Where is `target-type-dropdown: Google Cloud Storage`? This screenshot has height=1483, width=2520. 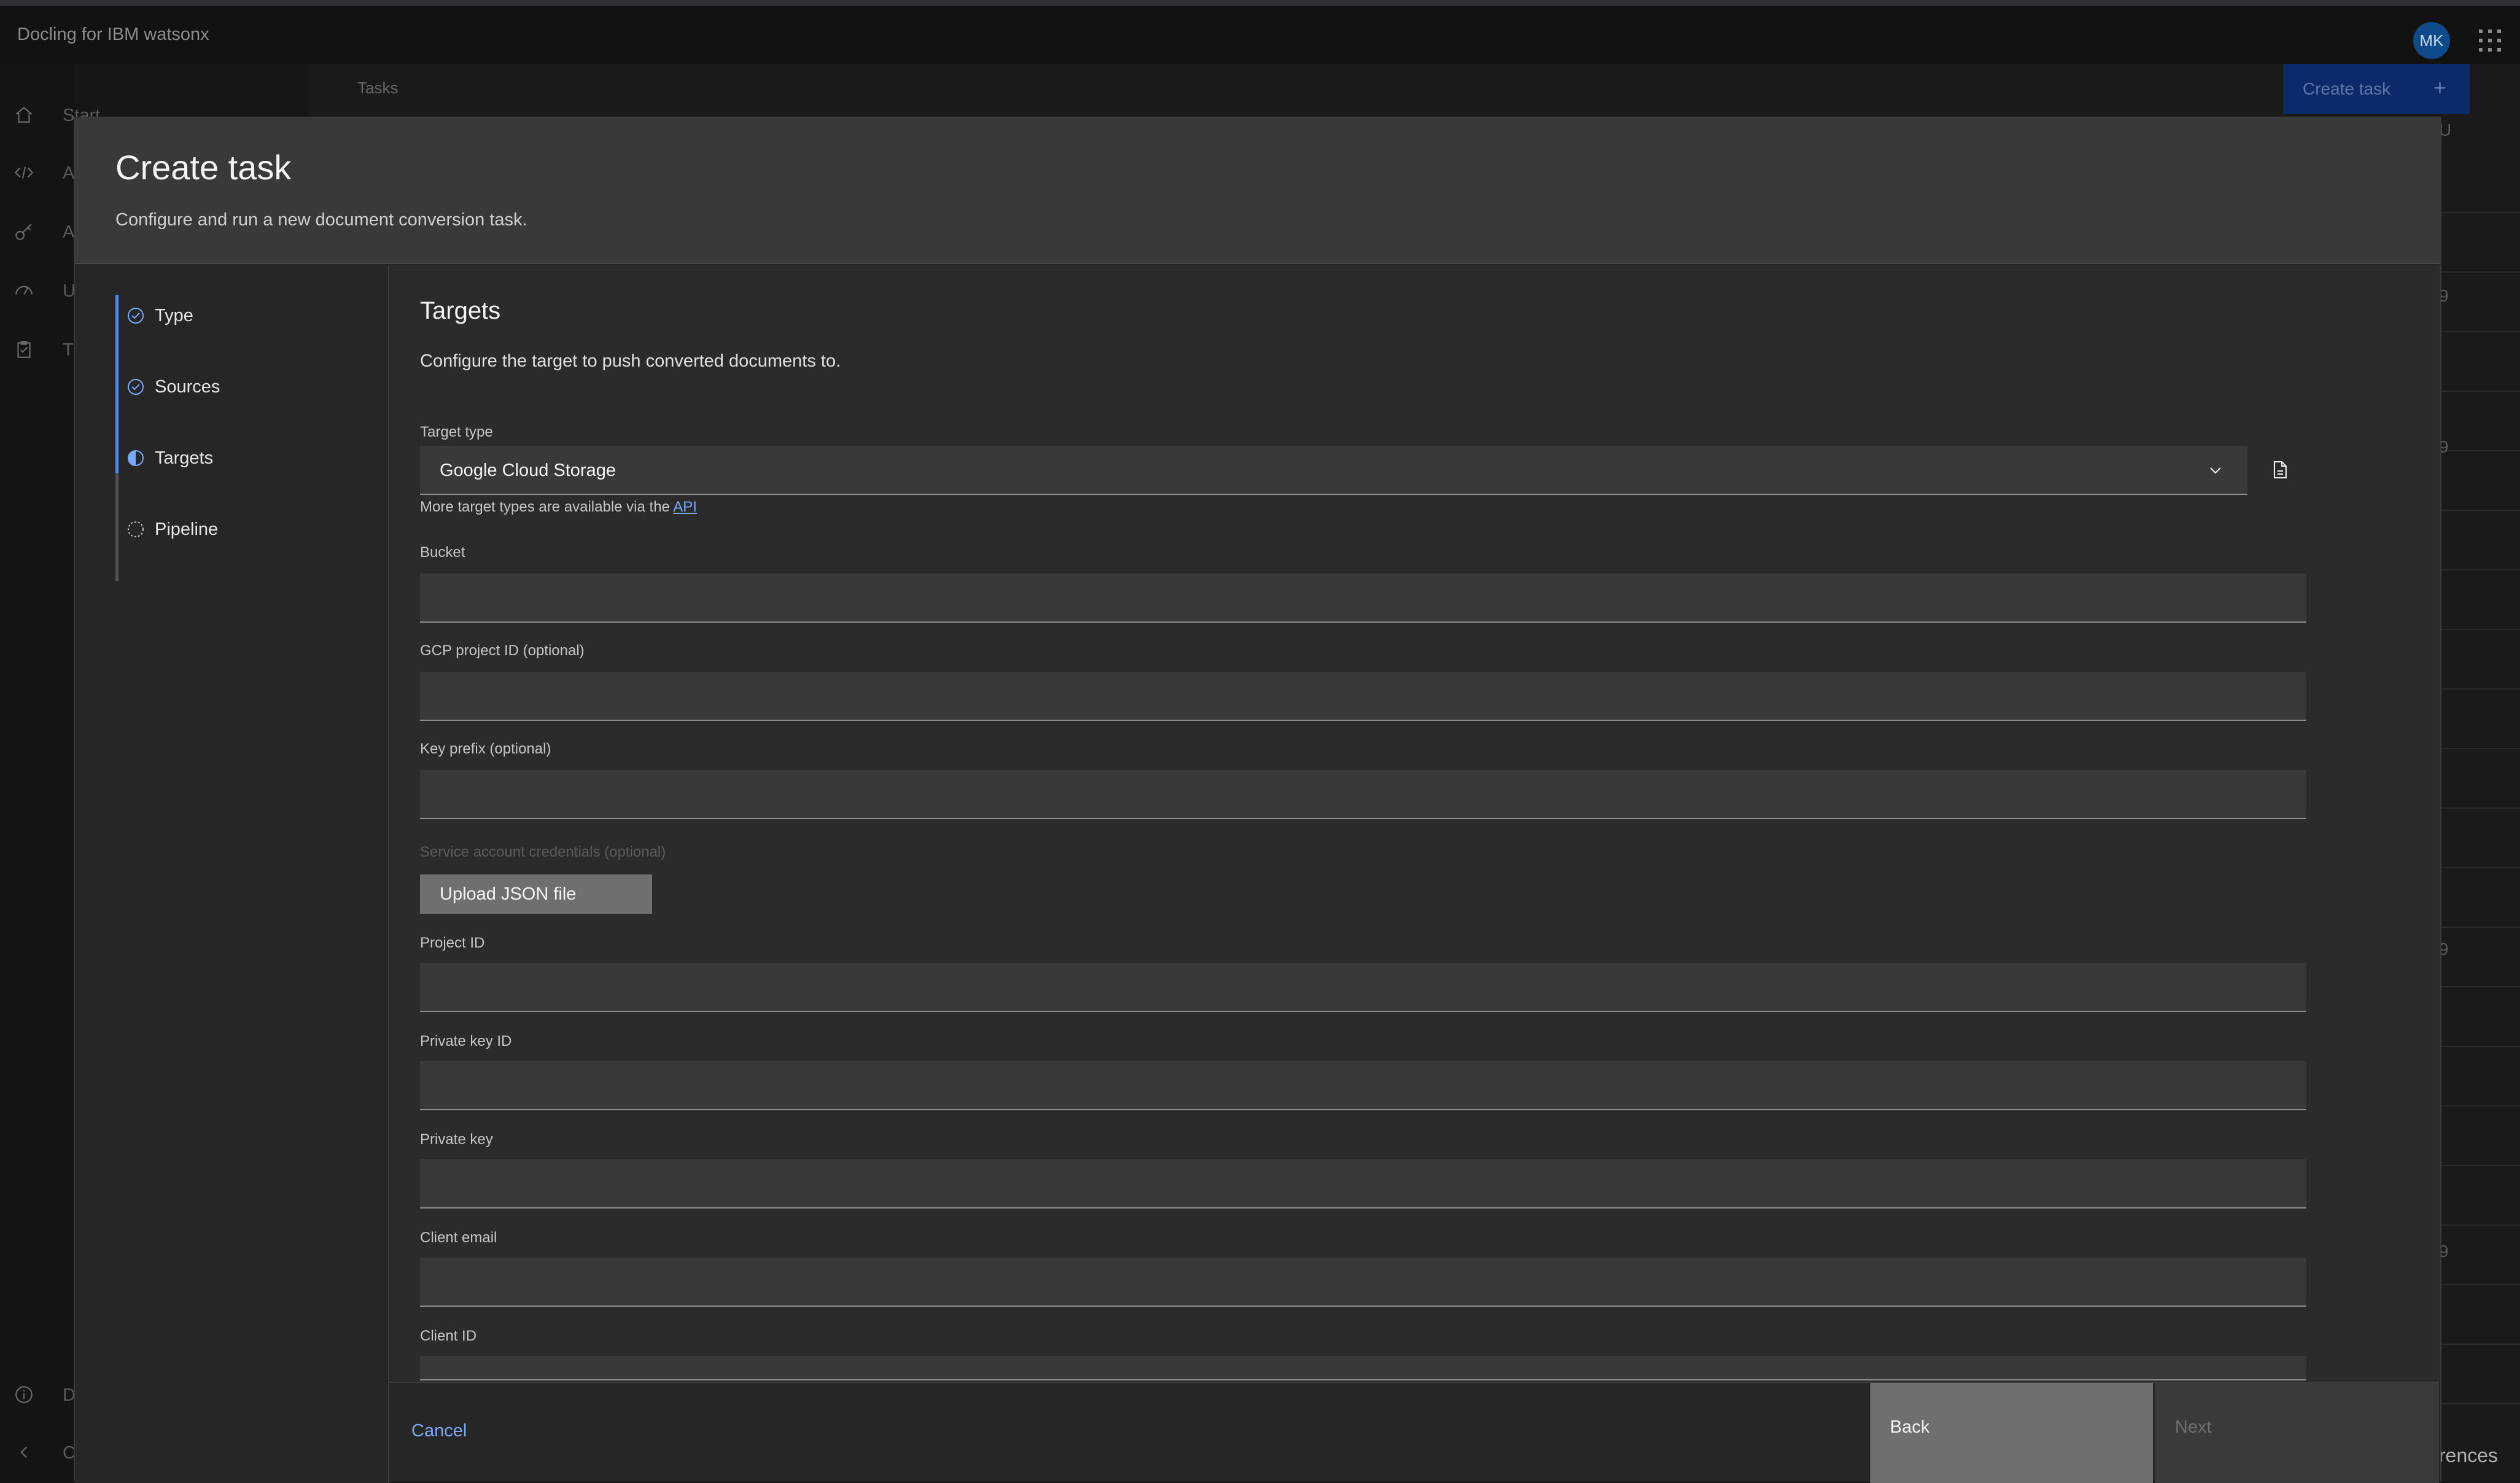 target-type-dropdown: Google Cloud Storage is located at coordinates (1333, 471).